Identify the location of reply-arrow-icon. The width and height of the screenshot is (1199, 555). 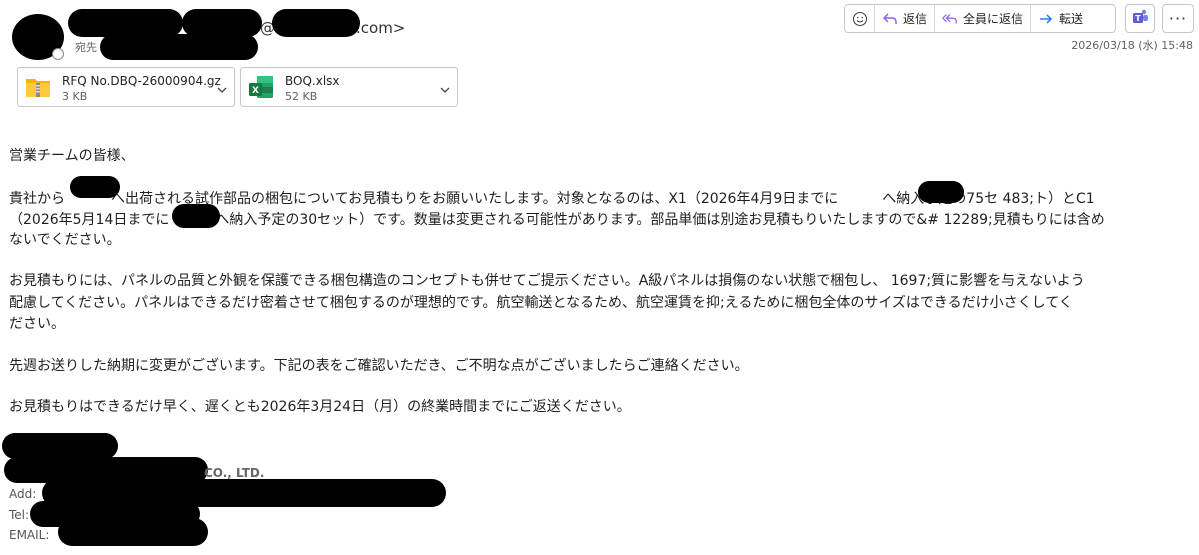
(890, 19).